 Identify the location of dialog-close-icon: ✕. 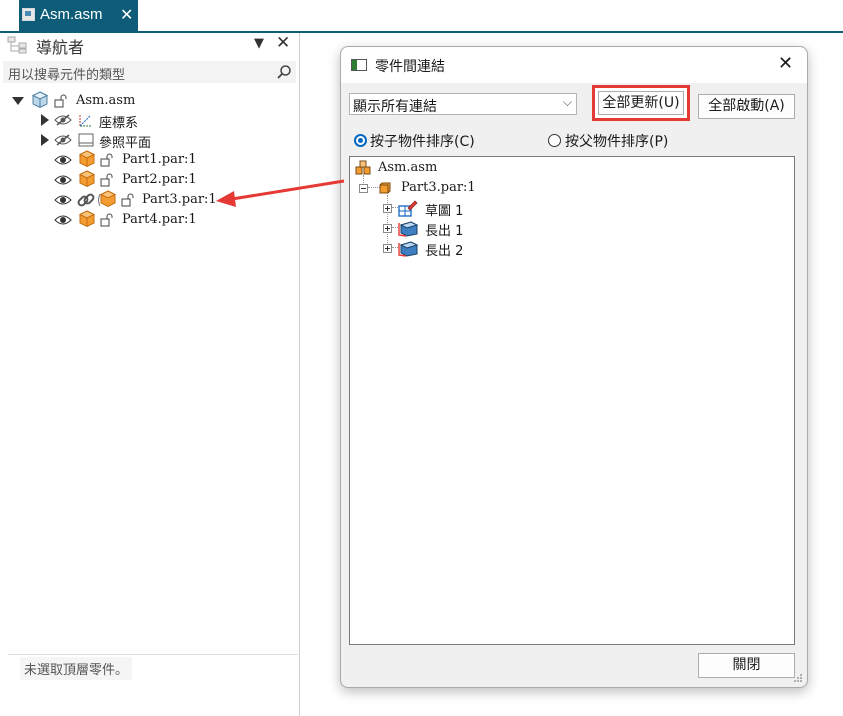
(785, 63).